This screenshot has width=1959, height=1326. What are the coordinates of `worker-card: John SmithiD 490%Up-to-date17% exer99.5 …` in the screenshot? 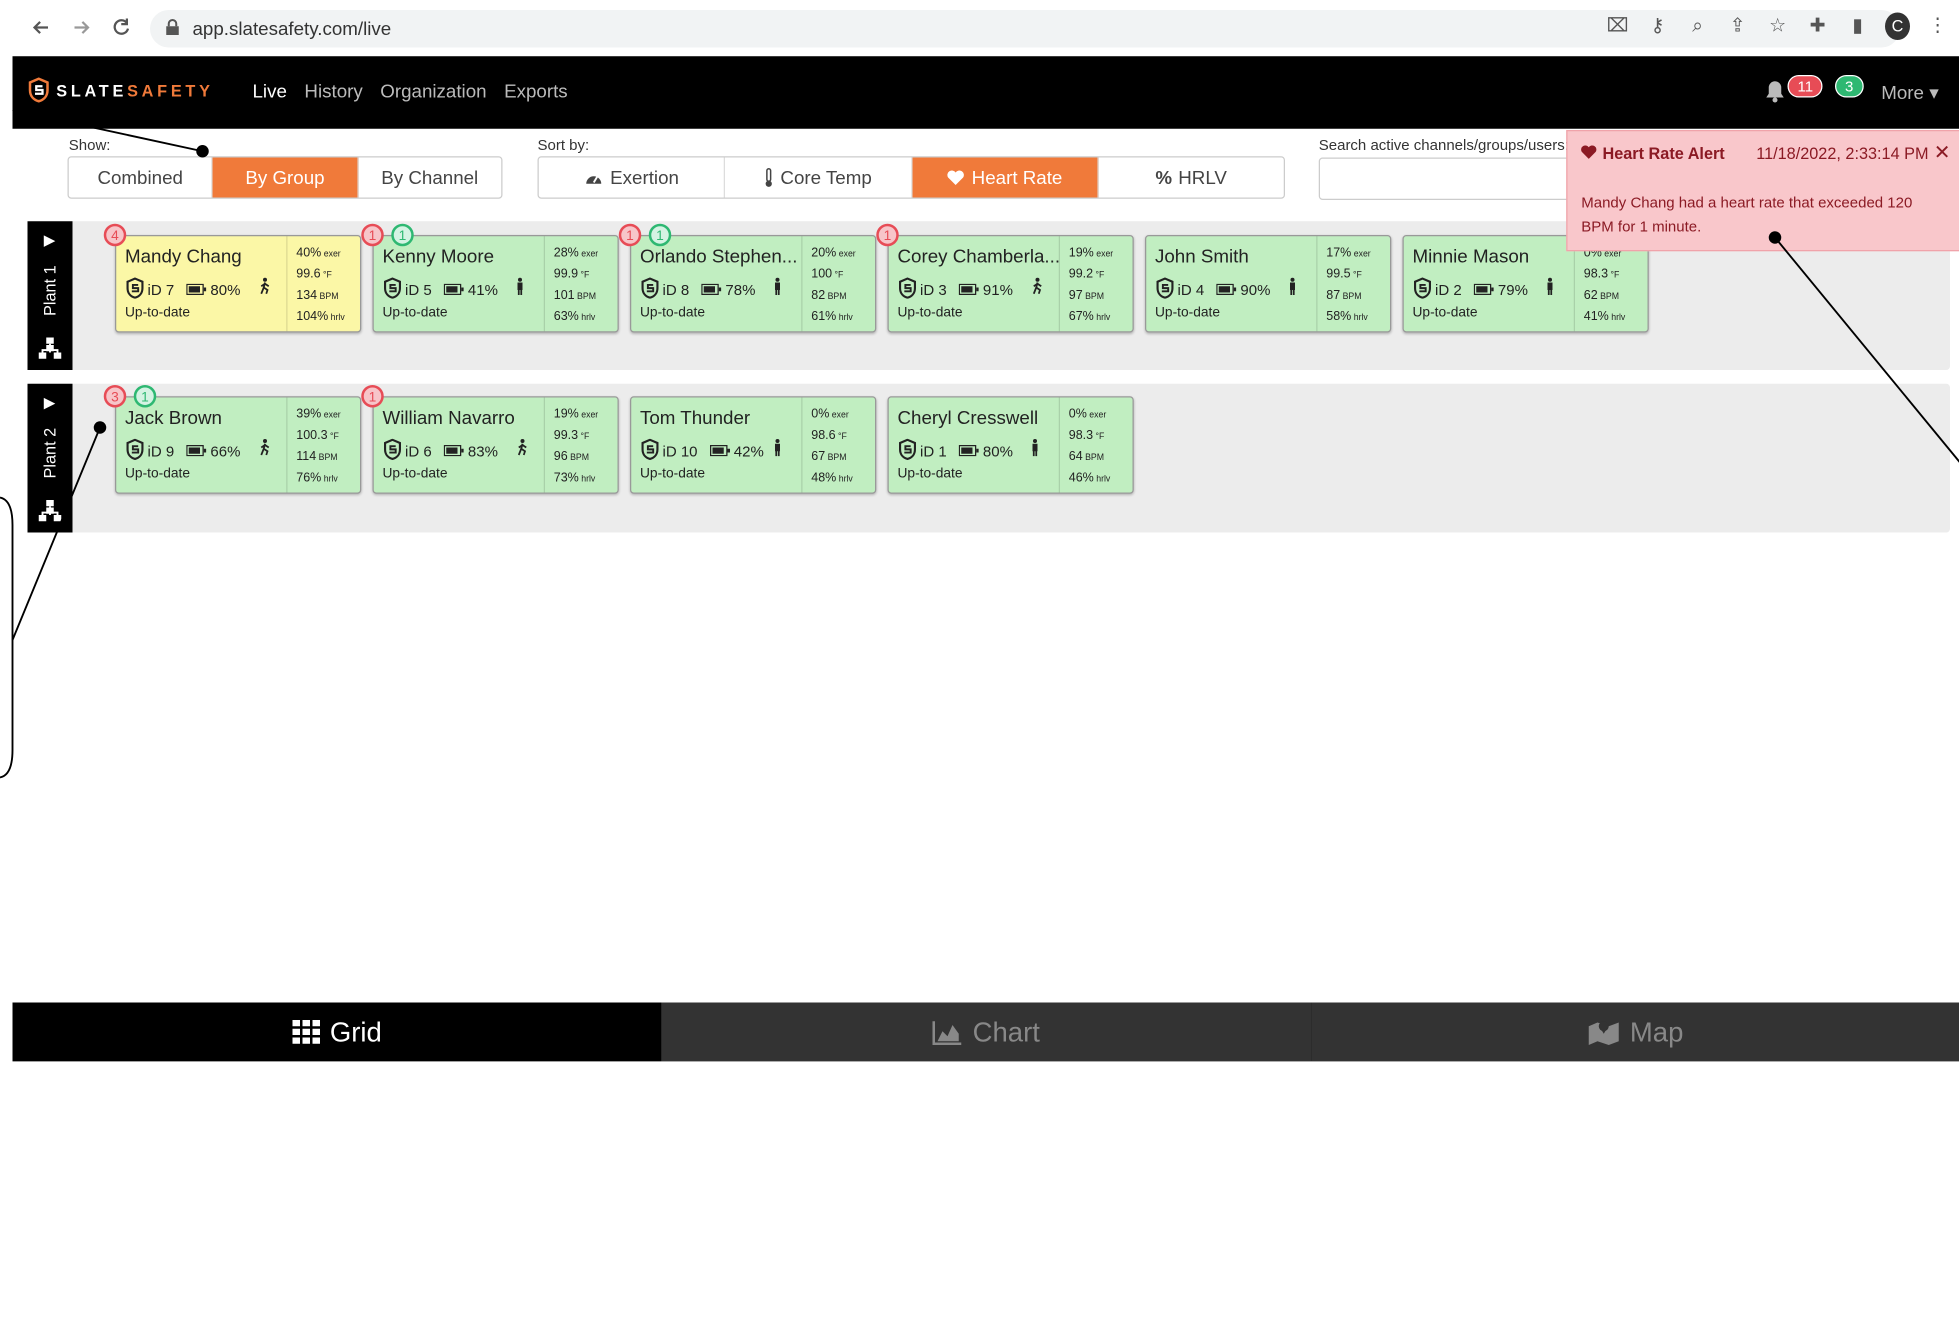 It's located at (1268, 284).